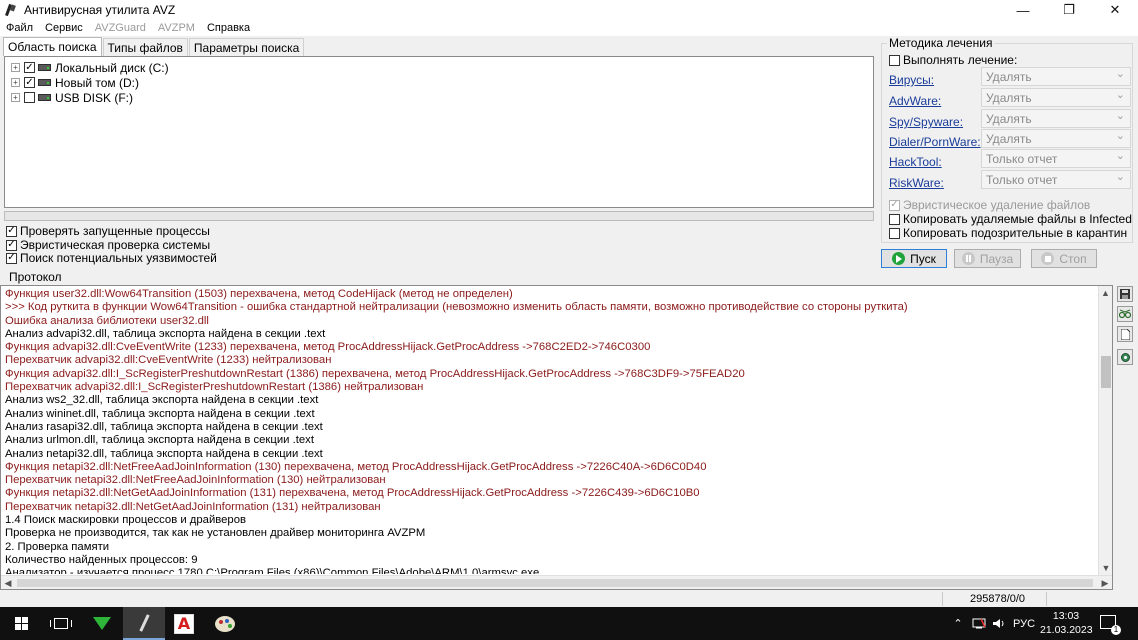  What do you see at coordinates (108, 231) in the screenshot?
I see `option-check-processes: ✓ Проверять запущенные процессы` at bounding box center [108, 231].